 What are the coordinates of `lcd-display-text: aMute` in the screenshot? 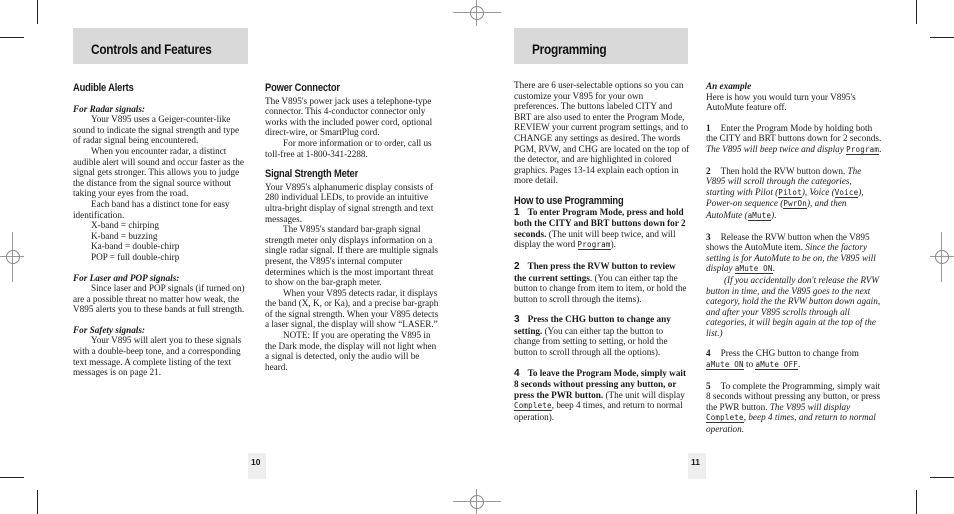 It's located at (759, 215).